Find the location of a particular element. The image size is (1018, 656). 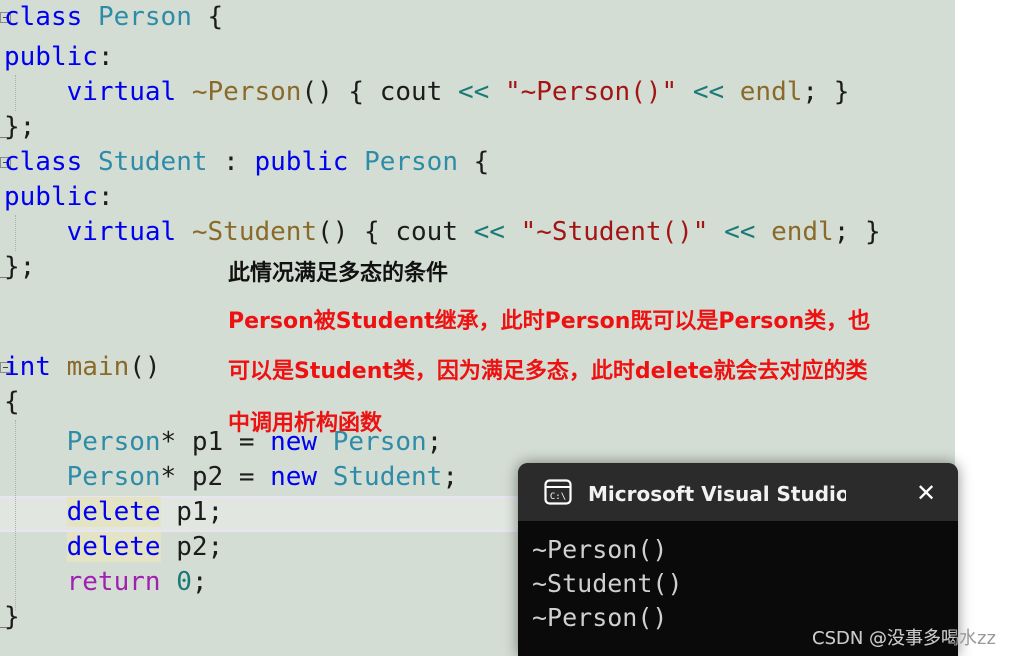

console-output-line: ~Person() is located at coordinates (600, 549).